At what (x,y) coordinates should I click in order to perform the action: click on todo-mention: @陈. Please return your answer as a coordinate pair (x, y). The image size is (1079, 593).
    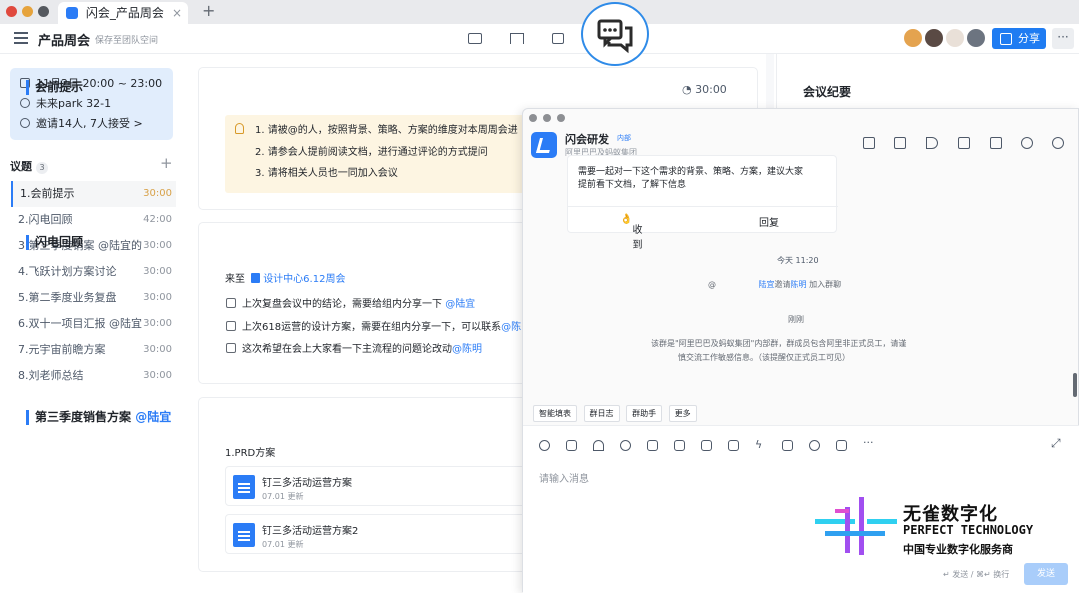
    Looking at the image, I should click on (511, 327).